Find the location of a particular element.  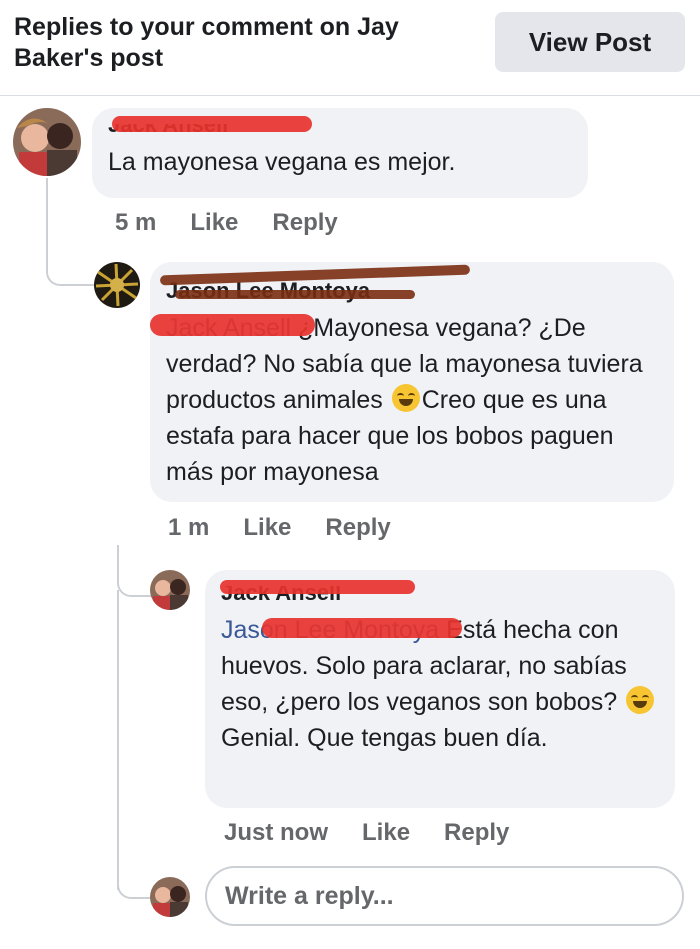

comment-meta: 5 m Like Reply is located at coordinates (226, 223).